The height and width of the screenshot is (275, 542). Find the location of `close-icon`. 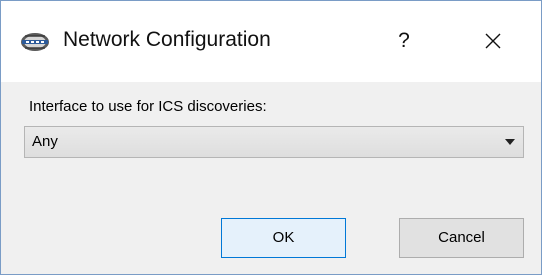

close-icon is located at coordinates (493, 41).